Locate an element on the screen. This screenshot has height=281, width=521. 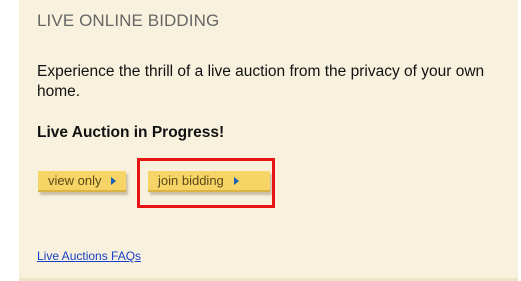
triangle-right-icon is located at coordinates (114, 180).